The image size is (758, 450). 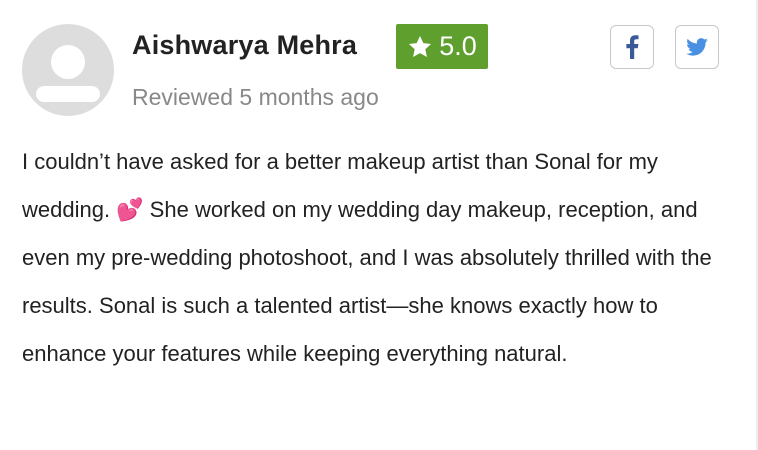 I want to click on share-facebook-button, so click(x=632, y=47).